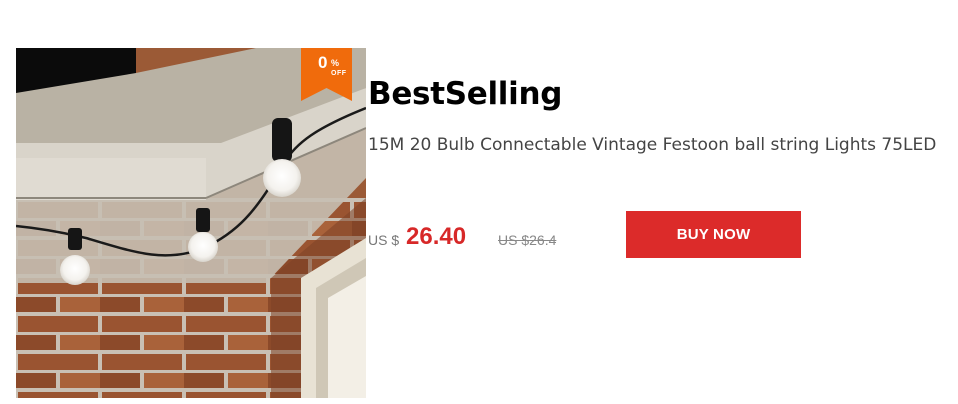 This screenshot has width=958, height=404. I want to click on buy-now-button: BUY NOW, so click(713, 234).